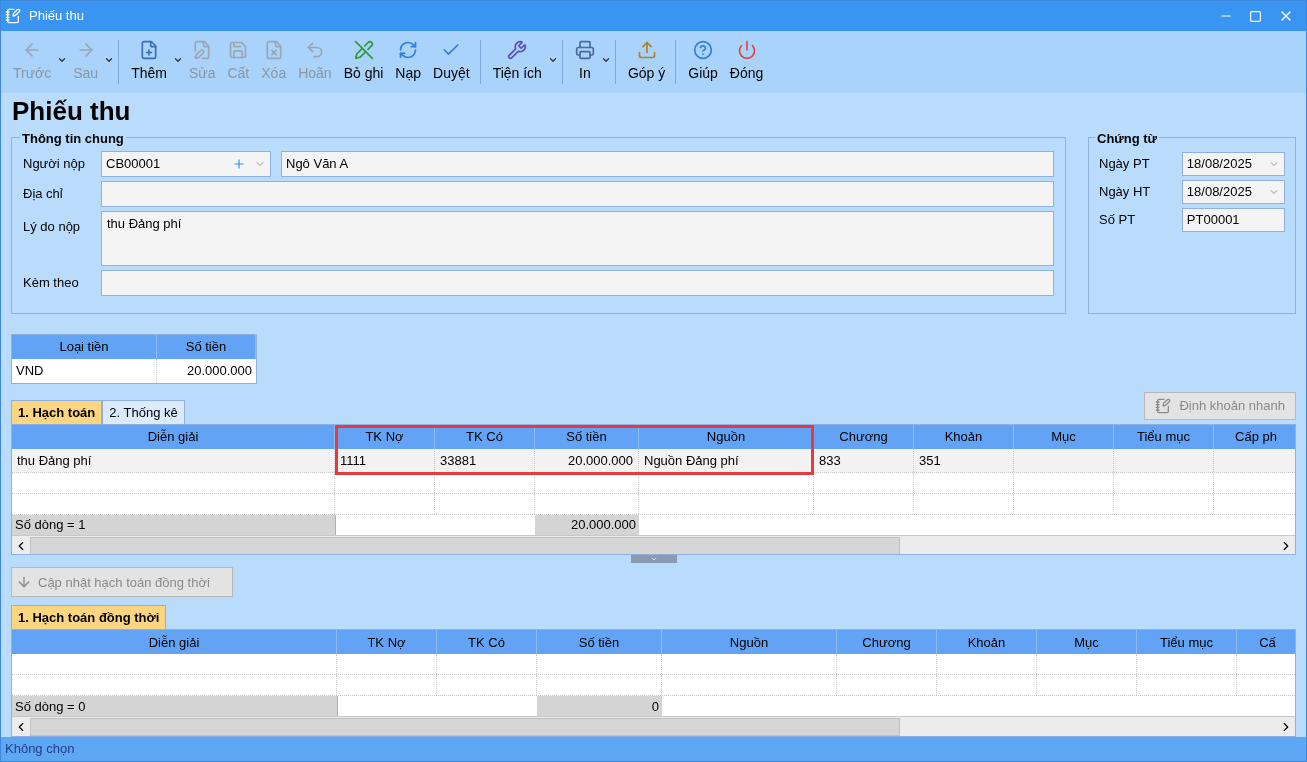  I want to click on table-cell-text: 20.000.000, so click(219, 371).